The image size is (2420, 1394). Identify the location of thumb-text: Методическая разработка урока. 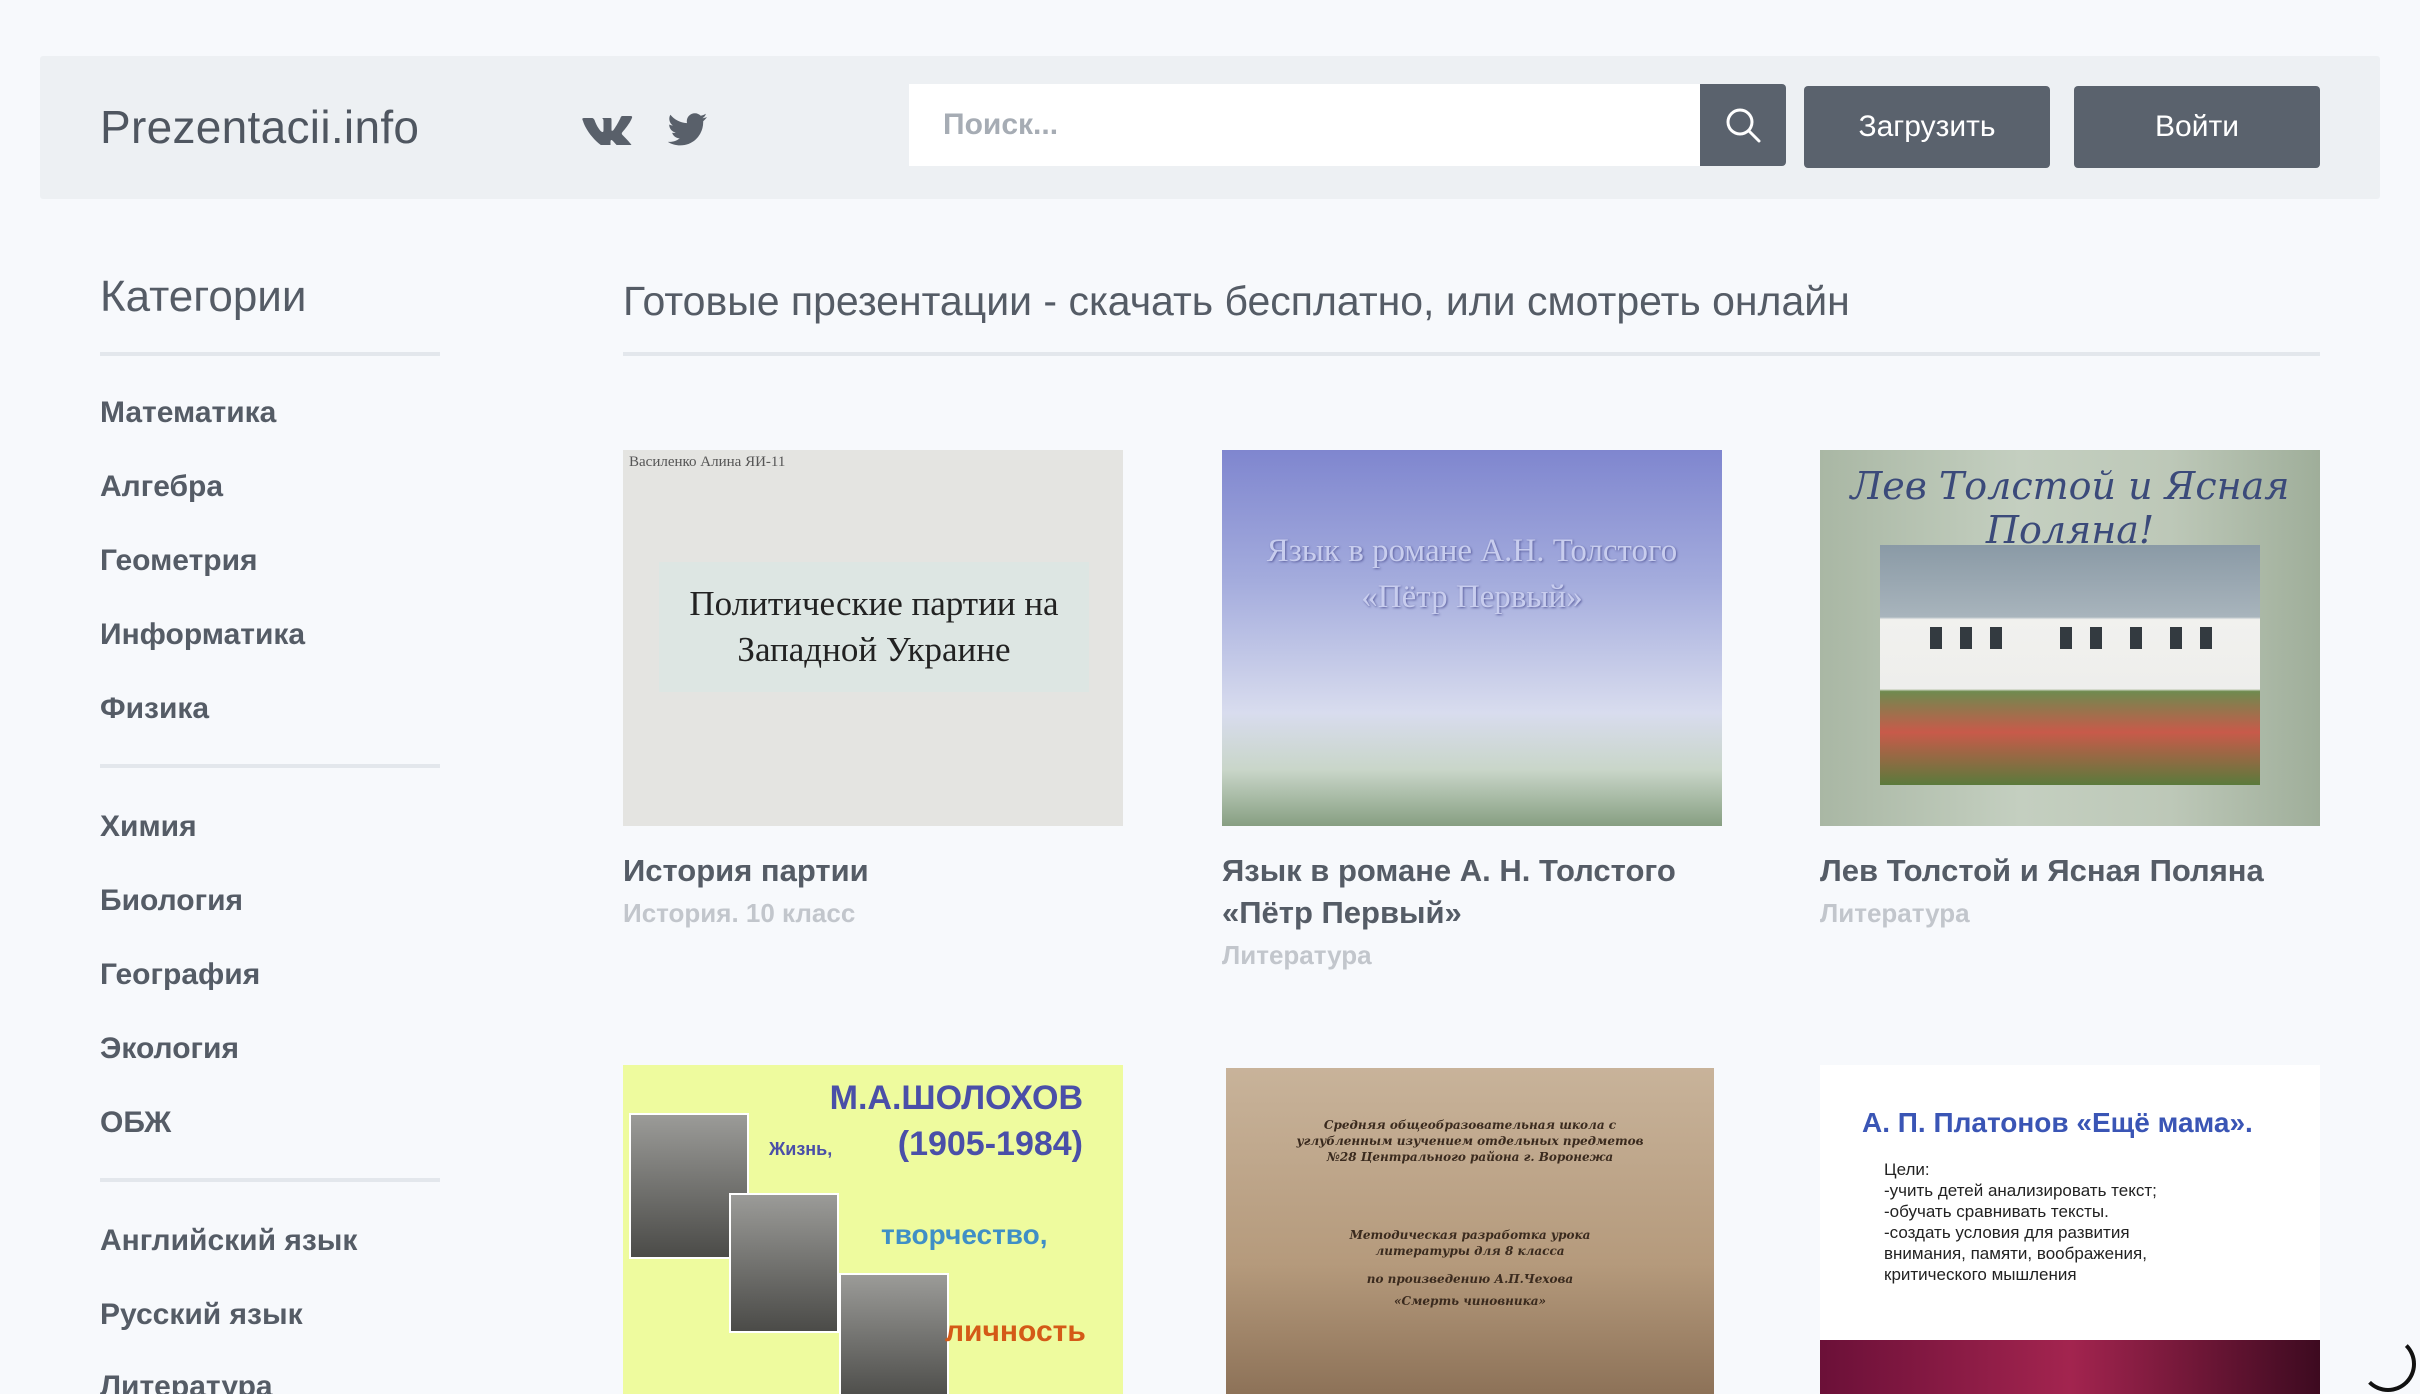
(1470, 1235).